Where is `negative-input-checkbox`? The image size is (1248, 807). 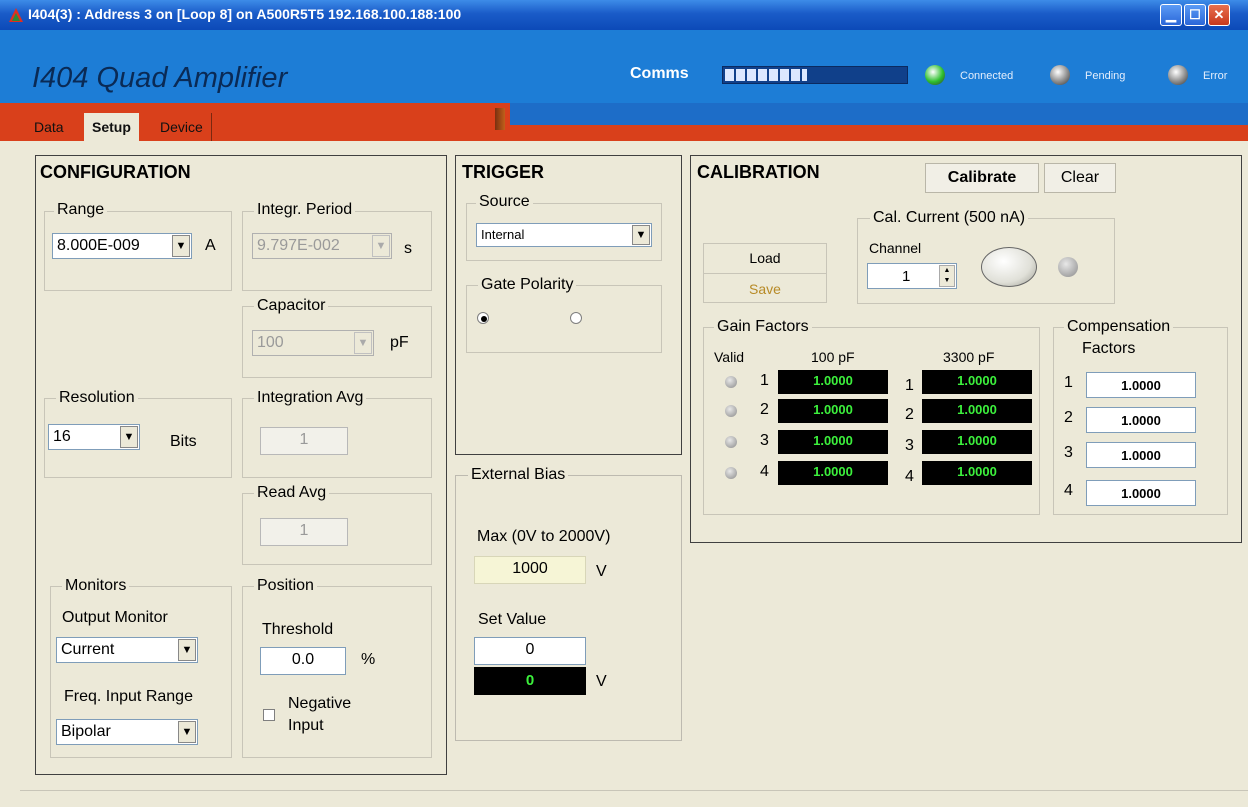 negative-input-checkbox is located at coordinates (269, 715).